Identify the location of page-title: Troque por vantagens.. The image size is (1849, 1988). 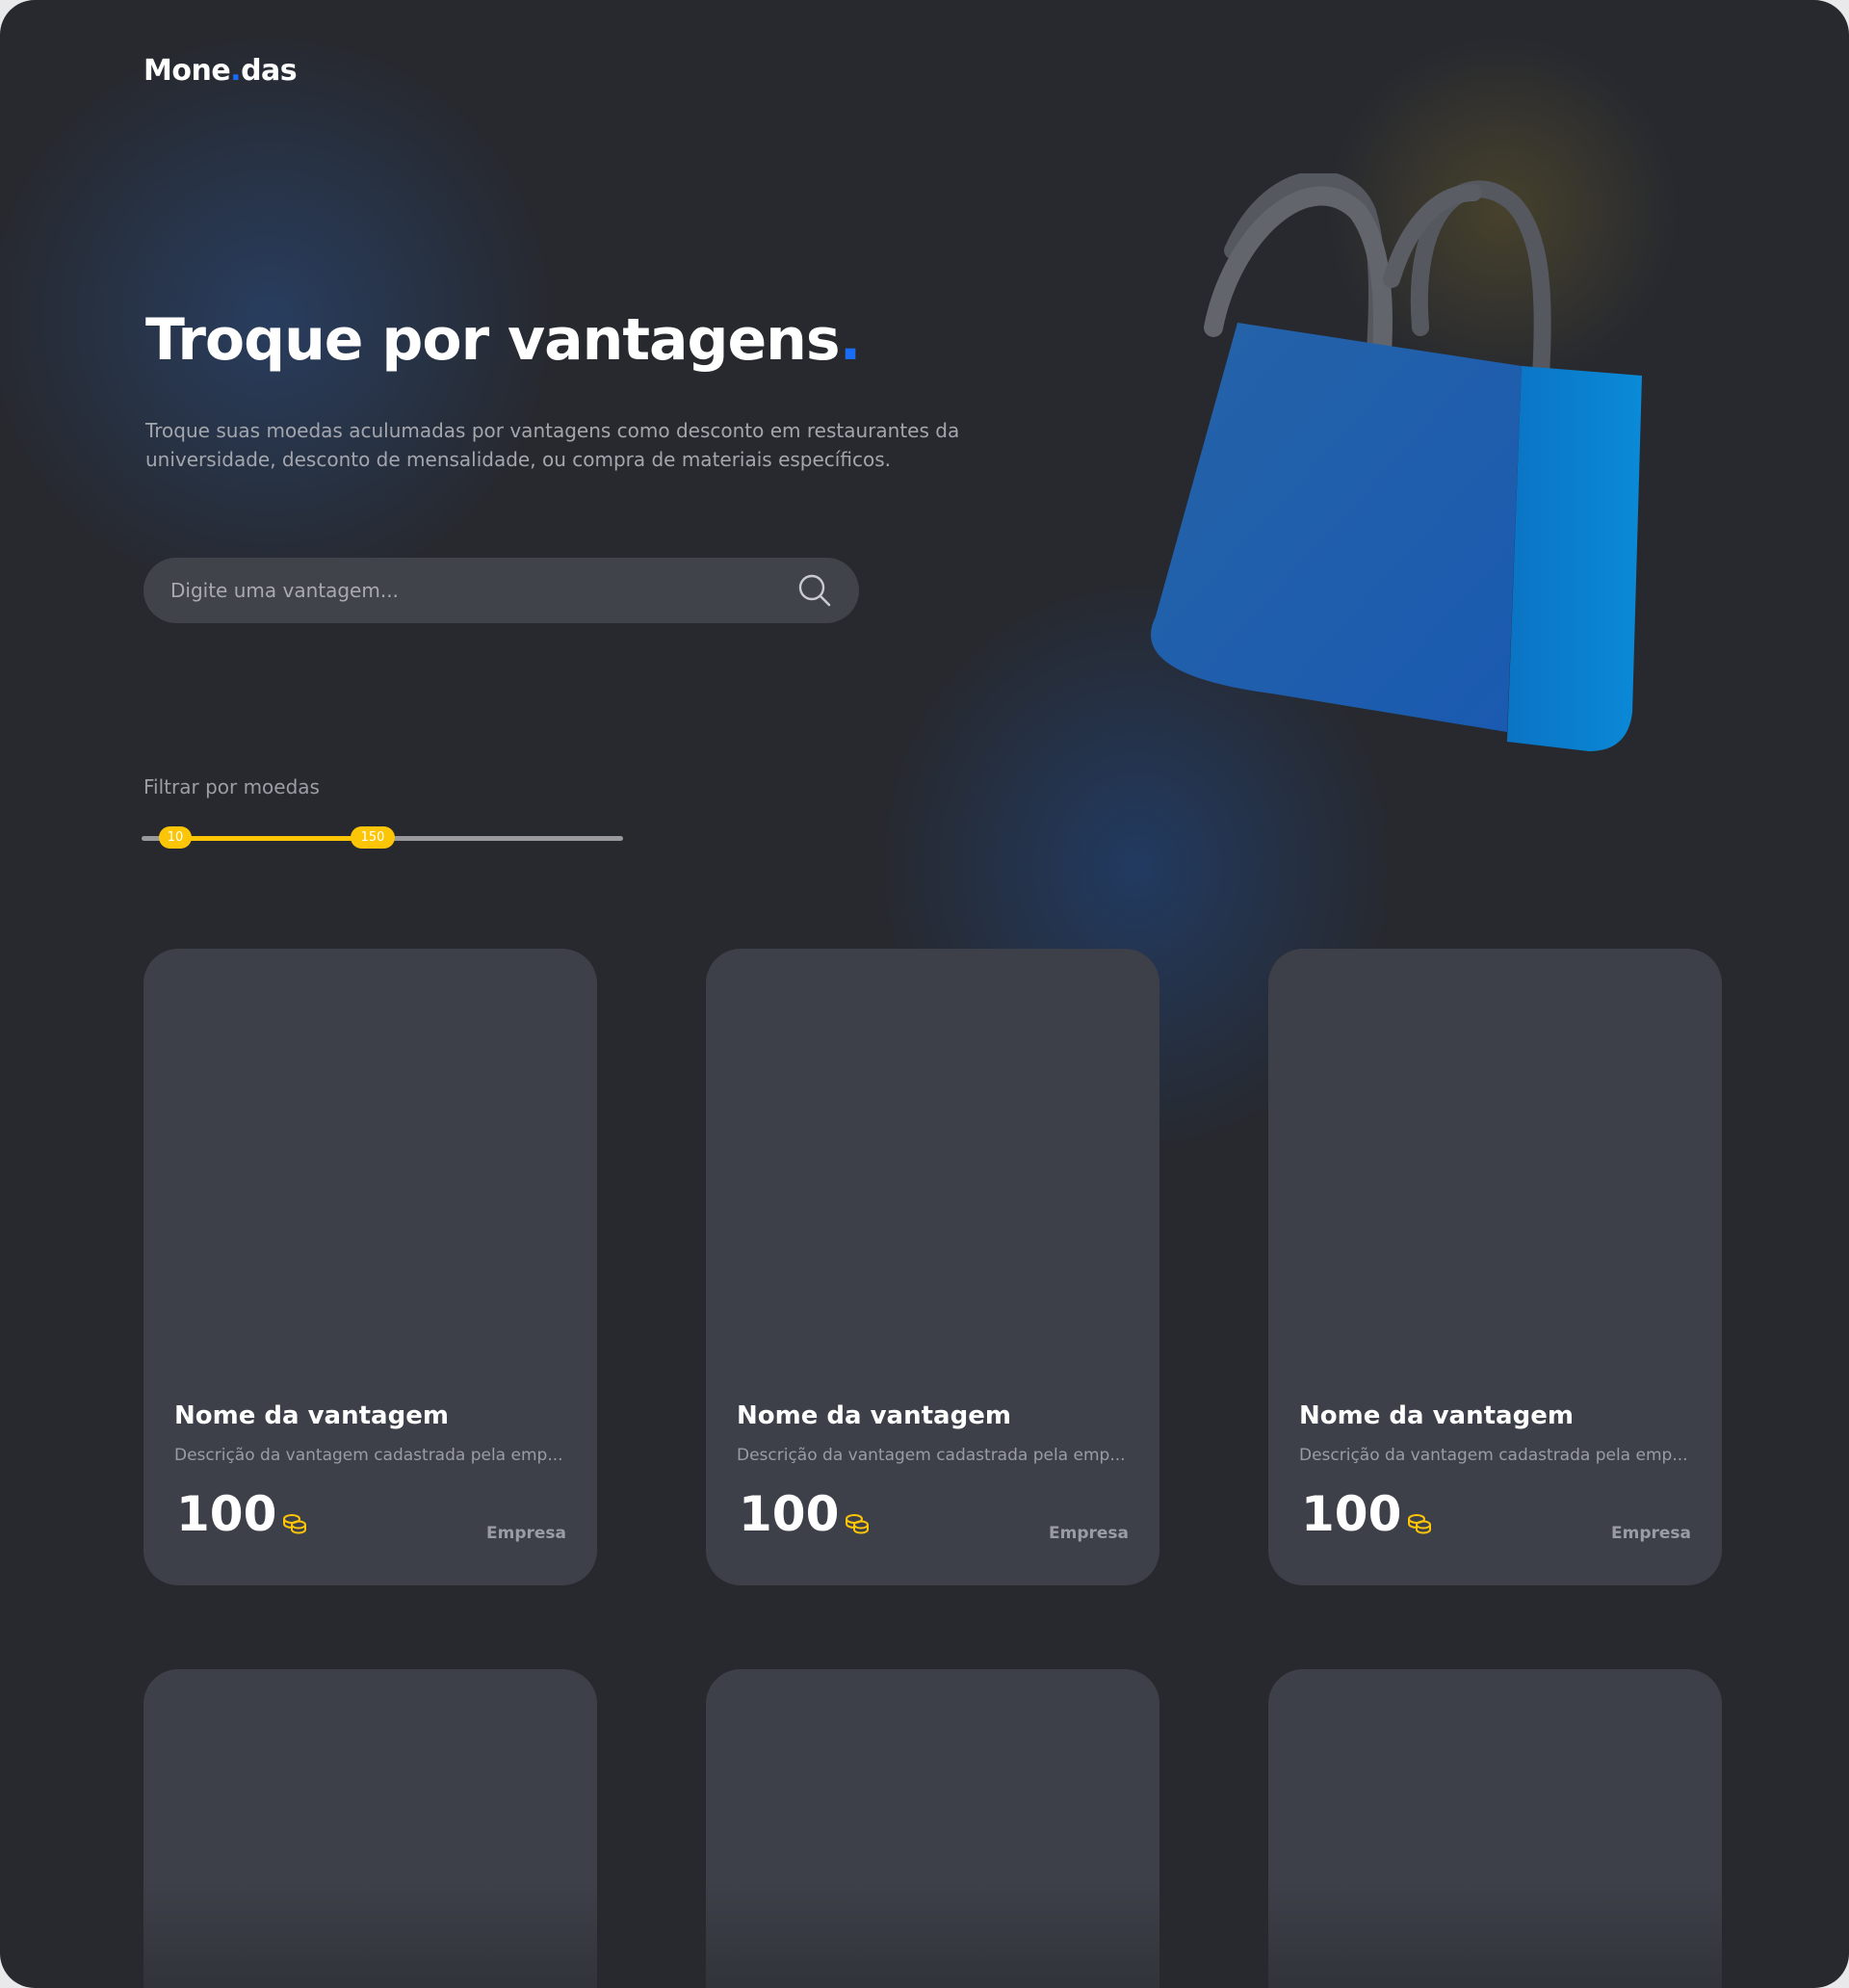
(504, 340).